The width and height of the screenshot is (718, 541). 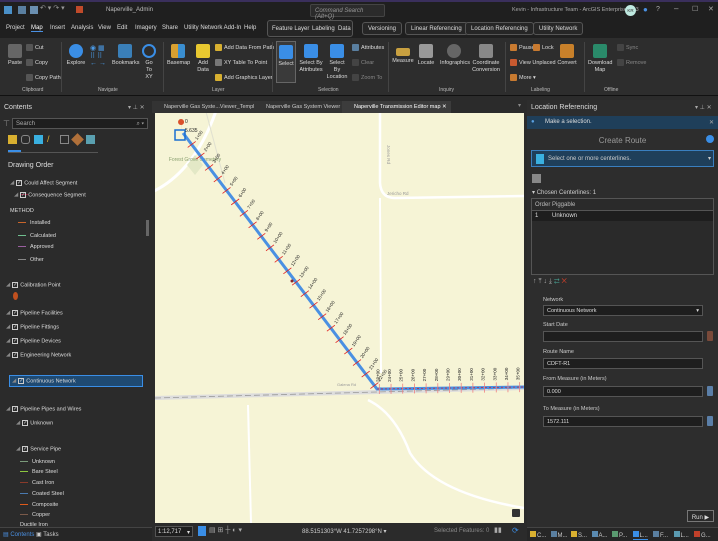 I want to click on refresh-icon: ⟳, so click(x=515, y=530).